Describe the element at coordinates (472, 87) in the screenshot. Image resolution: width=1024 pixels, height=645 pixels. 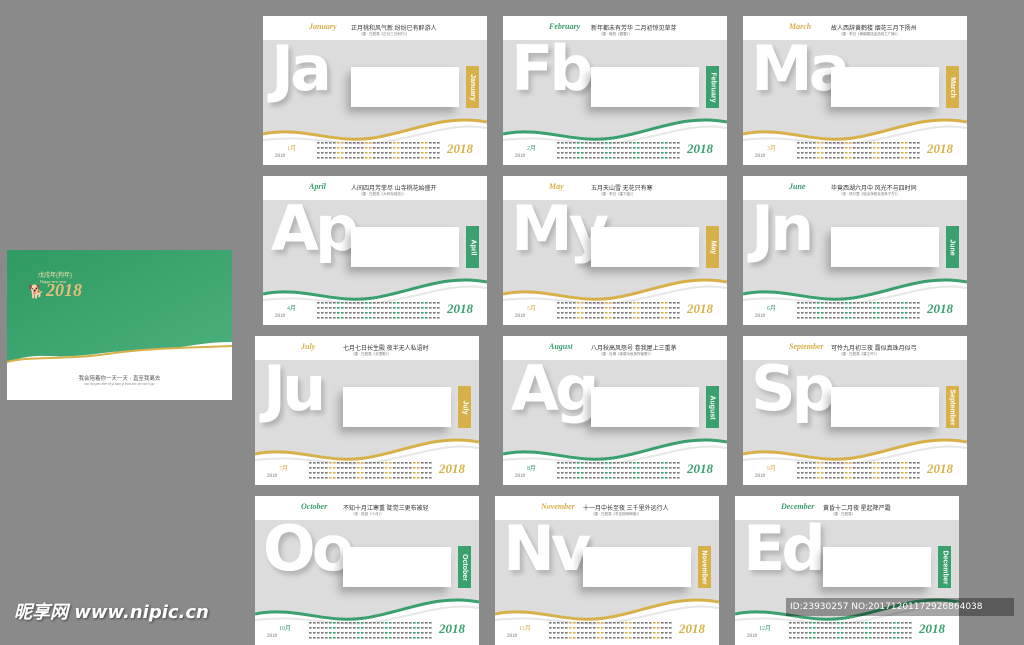
I see `month-side-tab: January` at that location.